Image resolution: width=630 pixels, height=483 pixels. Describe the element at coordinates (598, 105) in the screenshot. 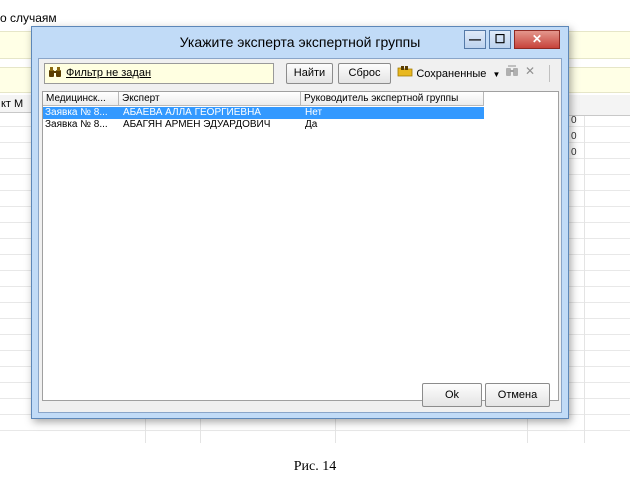

I see `background-right-header` at that location.